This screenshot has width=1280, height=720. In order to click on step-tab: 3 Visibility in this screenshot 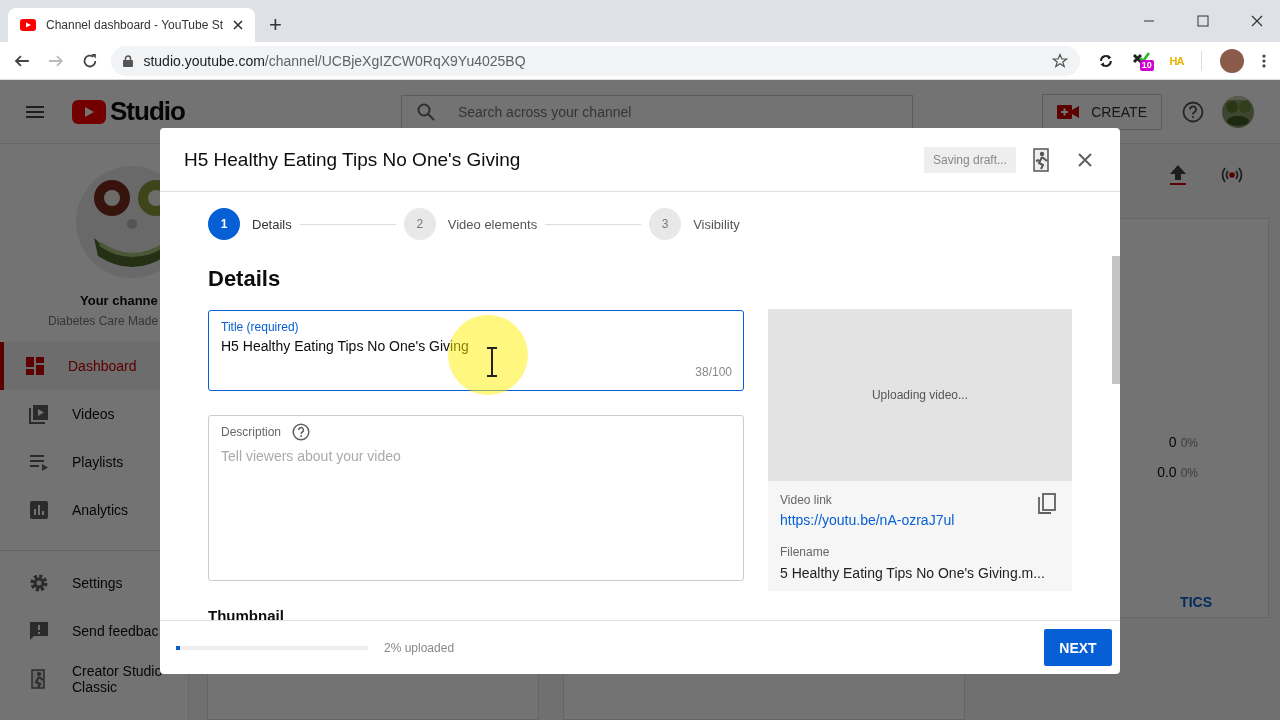, I will do `click(694, 224)`.